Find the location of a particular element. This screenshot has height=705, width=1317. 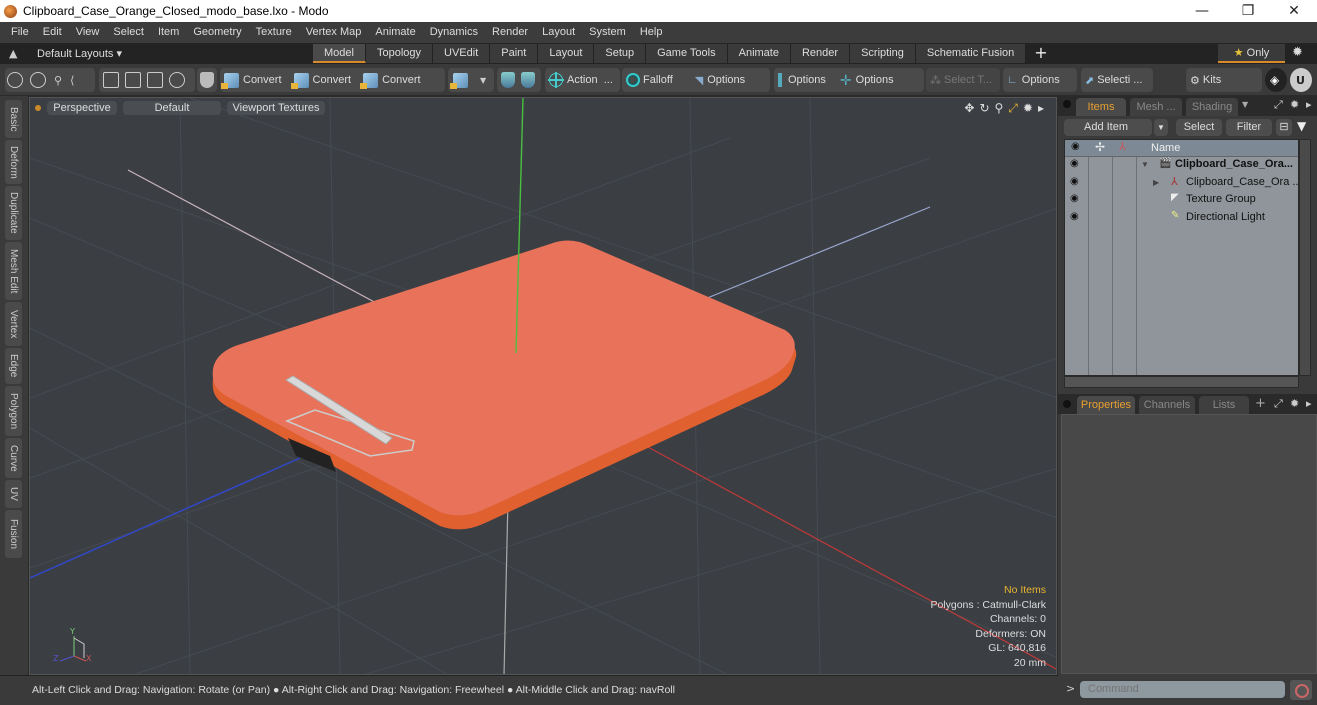

tab-setup: Setup is located at coordinates (620, 53).